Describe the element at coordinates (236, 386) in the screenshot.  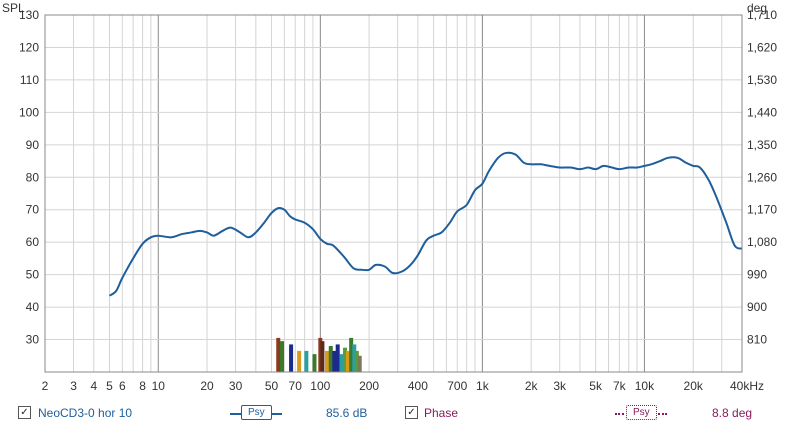
I see `x-tick-label: 30` at that location.